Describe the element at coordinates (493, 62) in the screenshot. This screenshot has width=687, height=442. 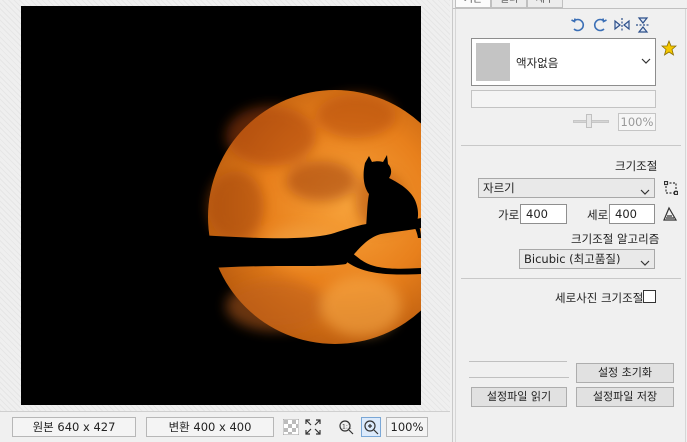
I see `frame-thumbnail` at that location.